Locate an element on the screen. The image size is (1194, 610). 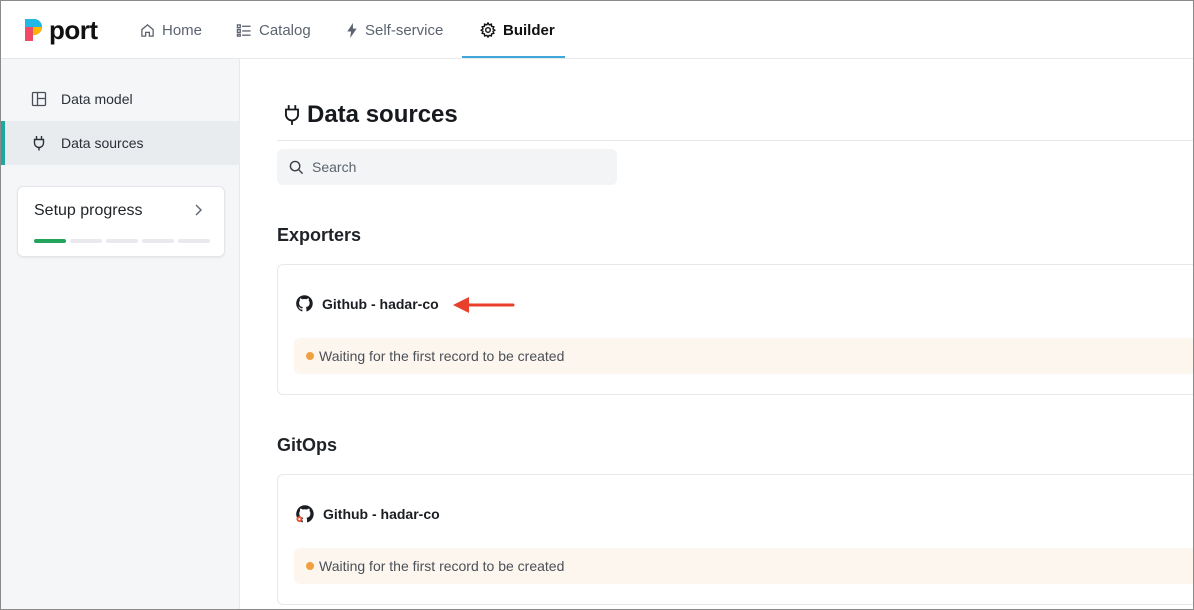
port-logo: port is located at coordinates (60, 30).